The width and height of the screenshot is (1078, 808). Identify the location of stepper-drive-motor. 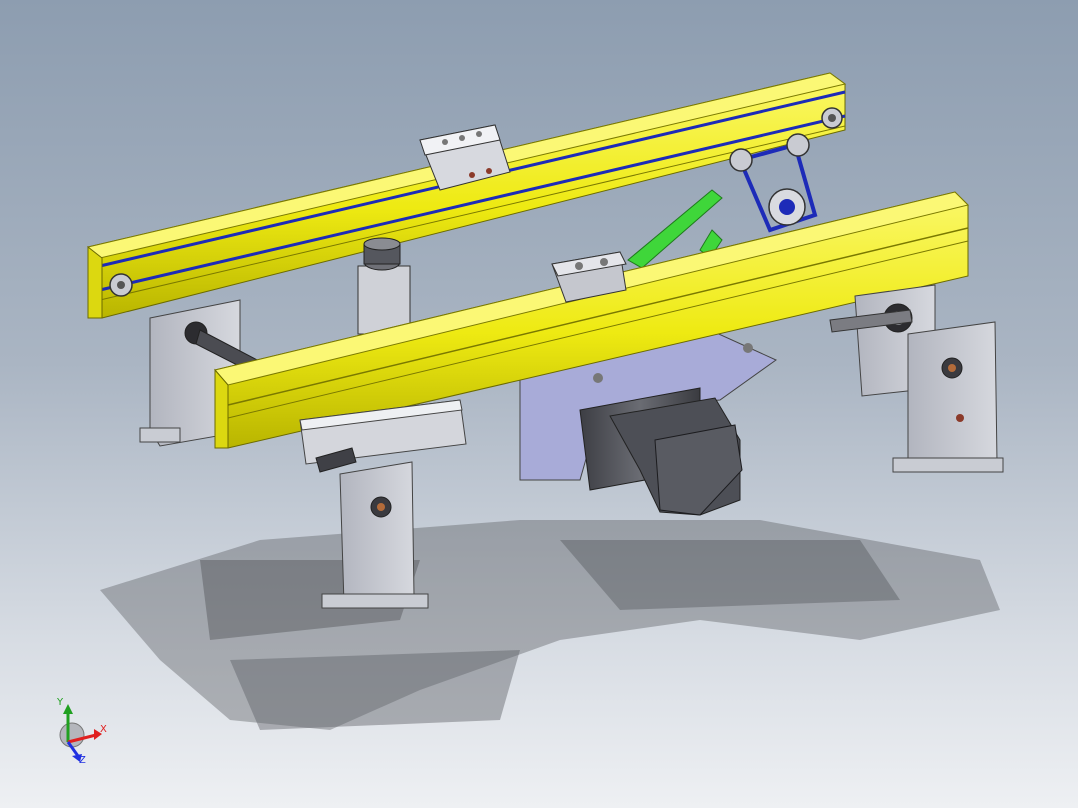
(661, 451).